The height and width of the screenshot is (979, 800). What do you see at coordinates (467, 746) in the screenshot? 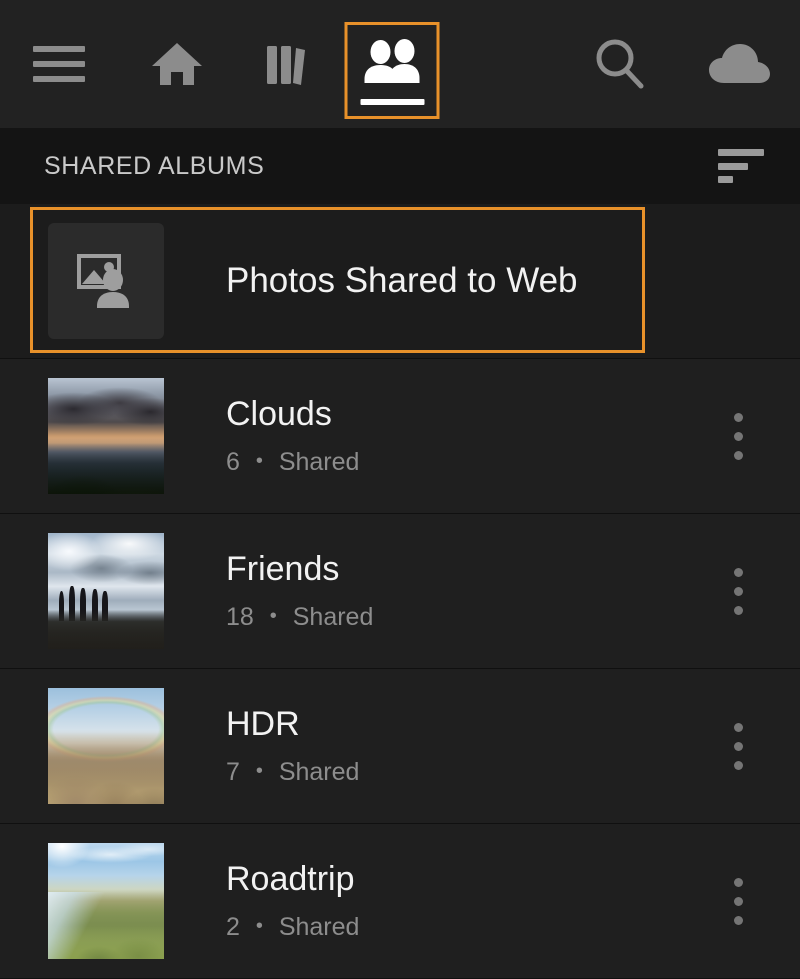
I see `album-text-block: HDR 7 • Shared` at bounding box center [467, 746].